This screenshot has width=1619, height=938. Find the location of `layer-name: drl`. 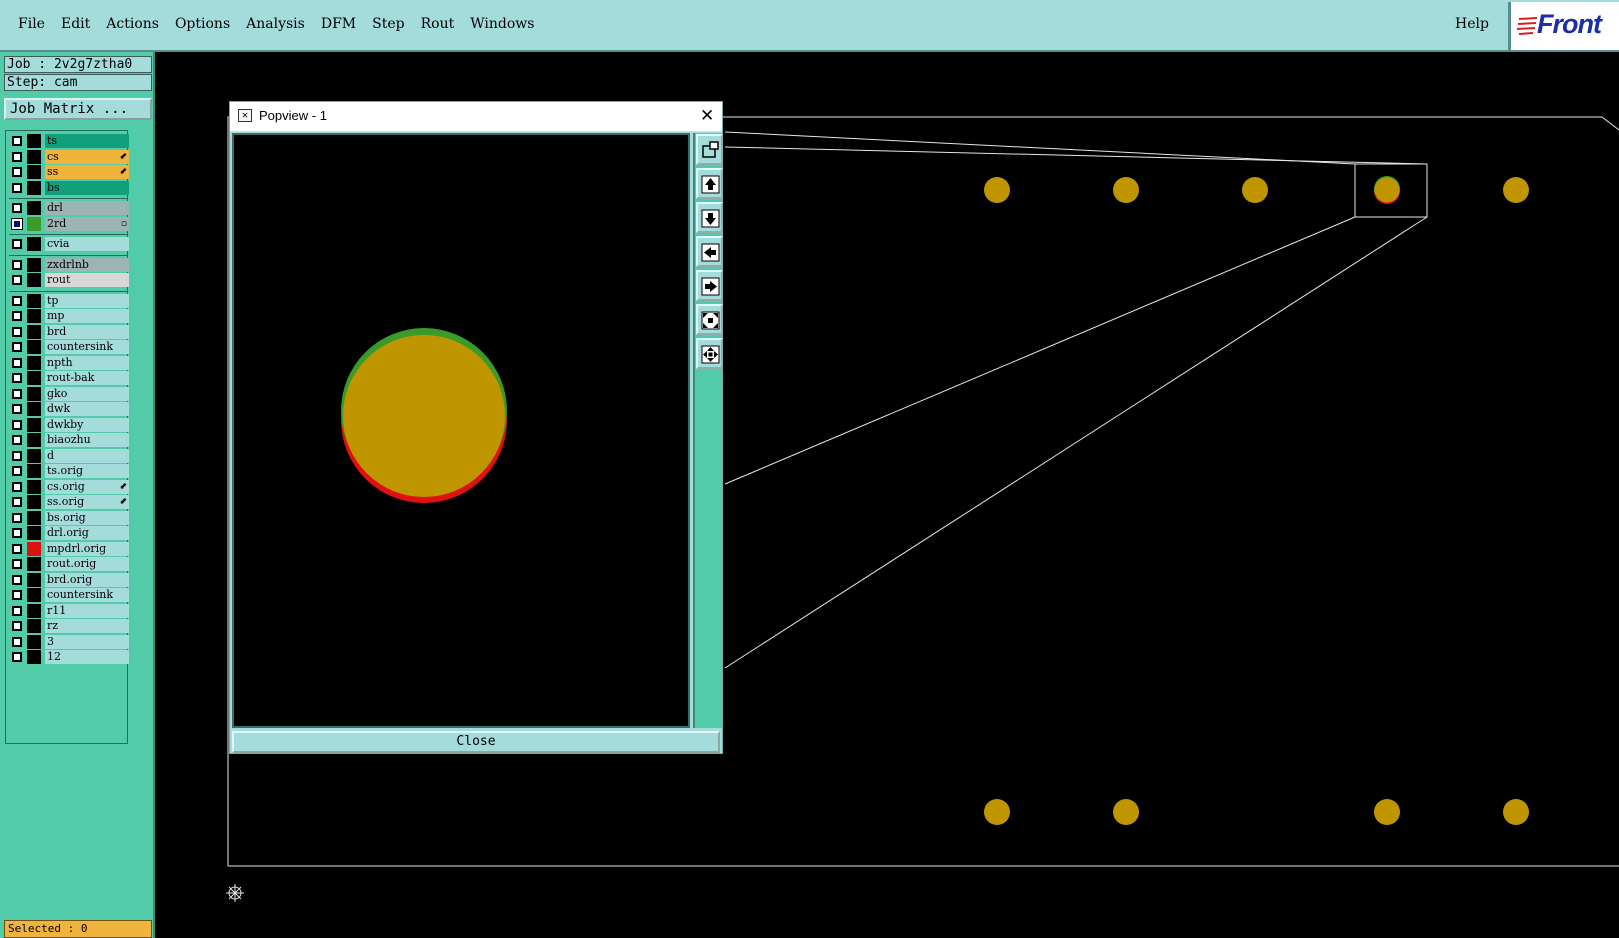

layer-name: drl is located at coordinates (87, 208).